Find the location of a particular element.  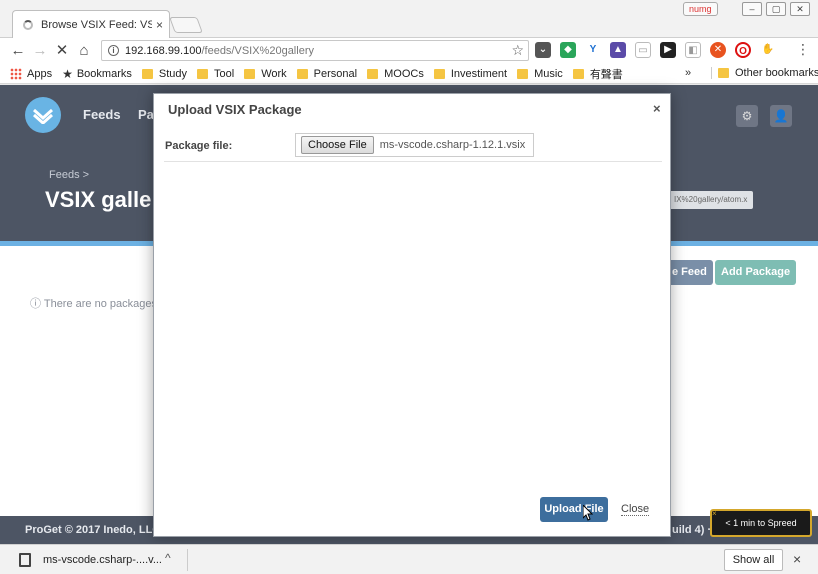

browser-titlebar: Browse VSIX Feed: VSIX g × numg – ▢ ✕ is located at coordinates (409, 19).